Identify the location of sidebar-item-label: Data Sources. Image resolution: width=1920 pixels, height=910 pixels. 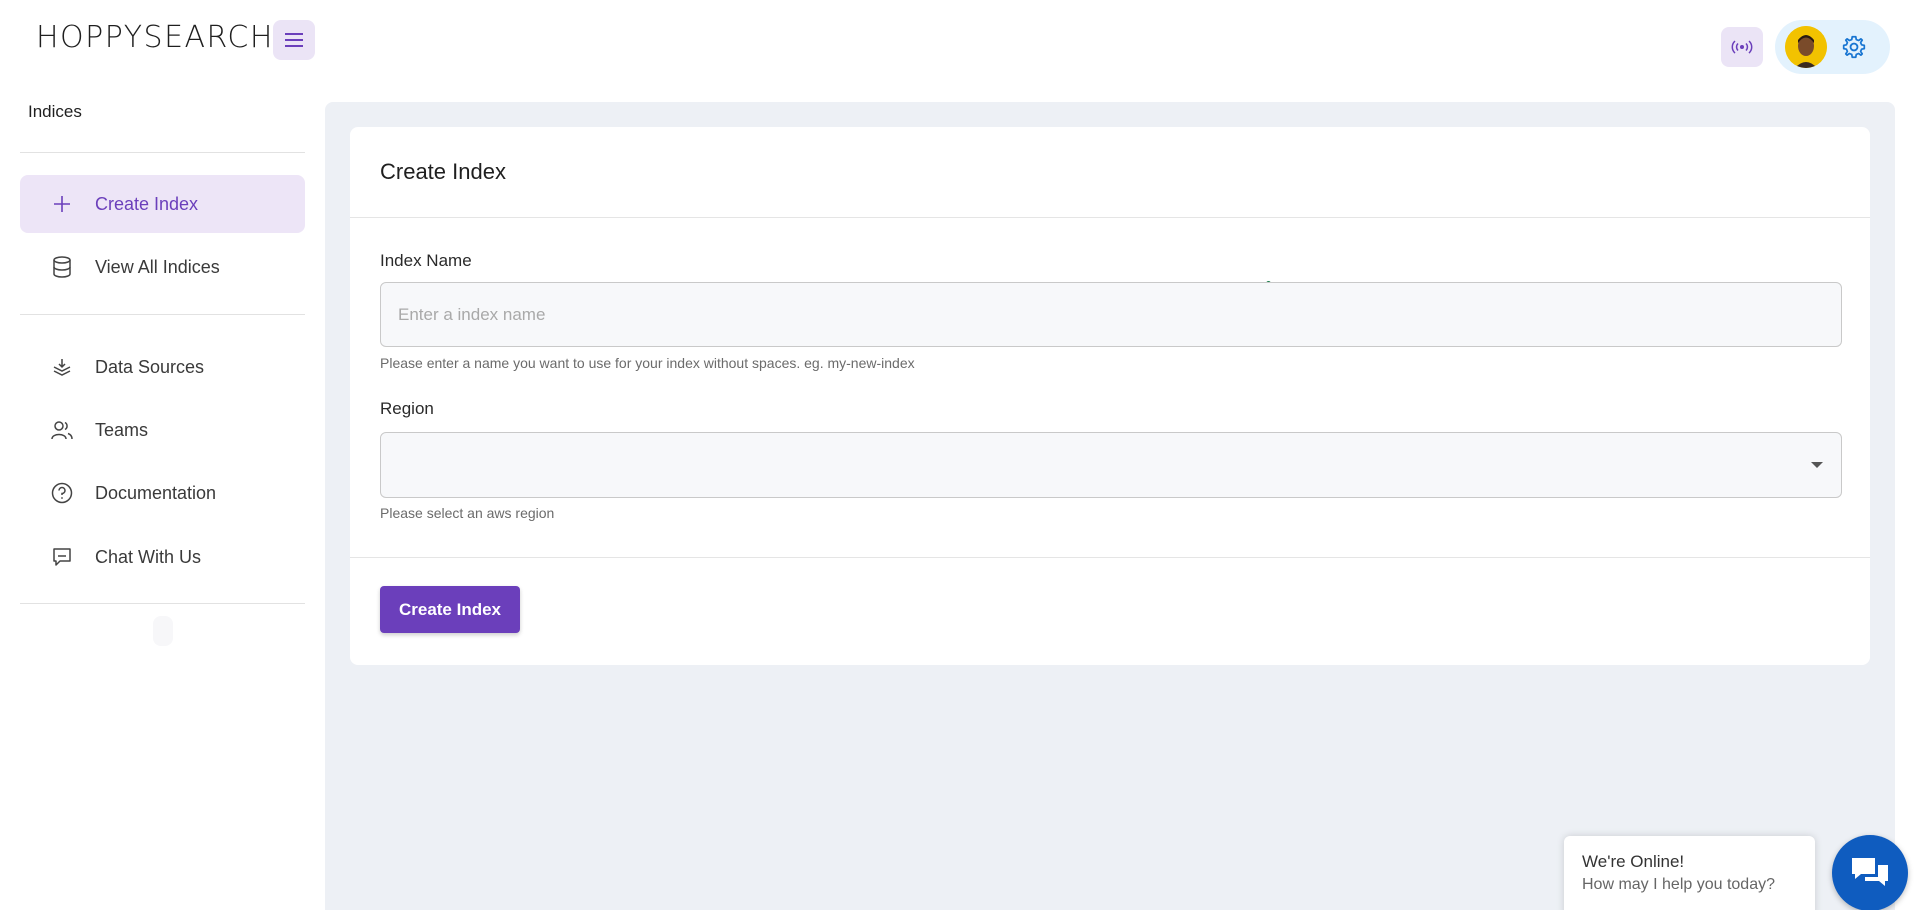
(150, 366).